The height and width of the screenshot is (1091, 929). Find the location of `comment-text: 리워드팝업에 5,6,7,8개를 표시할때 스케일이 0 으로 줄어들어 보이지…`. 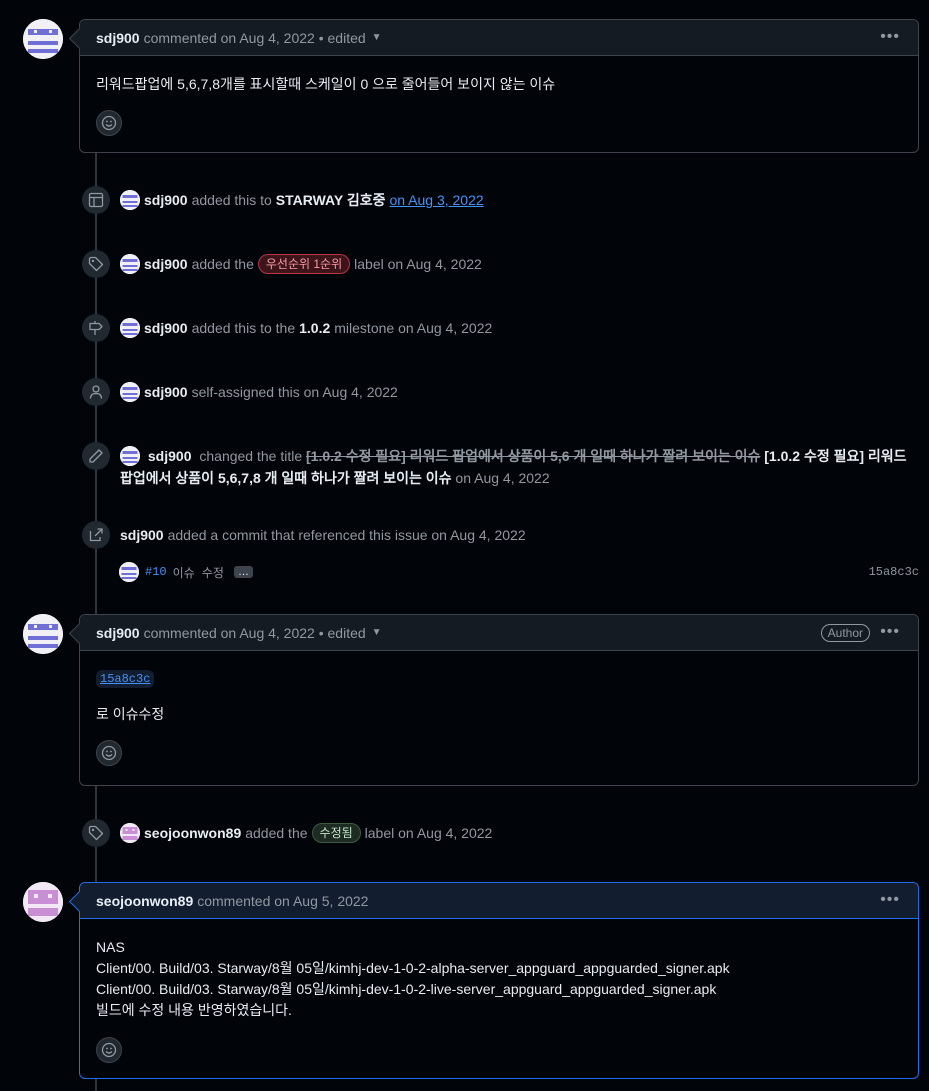

comment-text: 리워드팝업에 5,6,7,8개를 표시할때 스케일이 0 으로 줄어들어 보이지… is located at coordinates (326, 84).